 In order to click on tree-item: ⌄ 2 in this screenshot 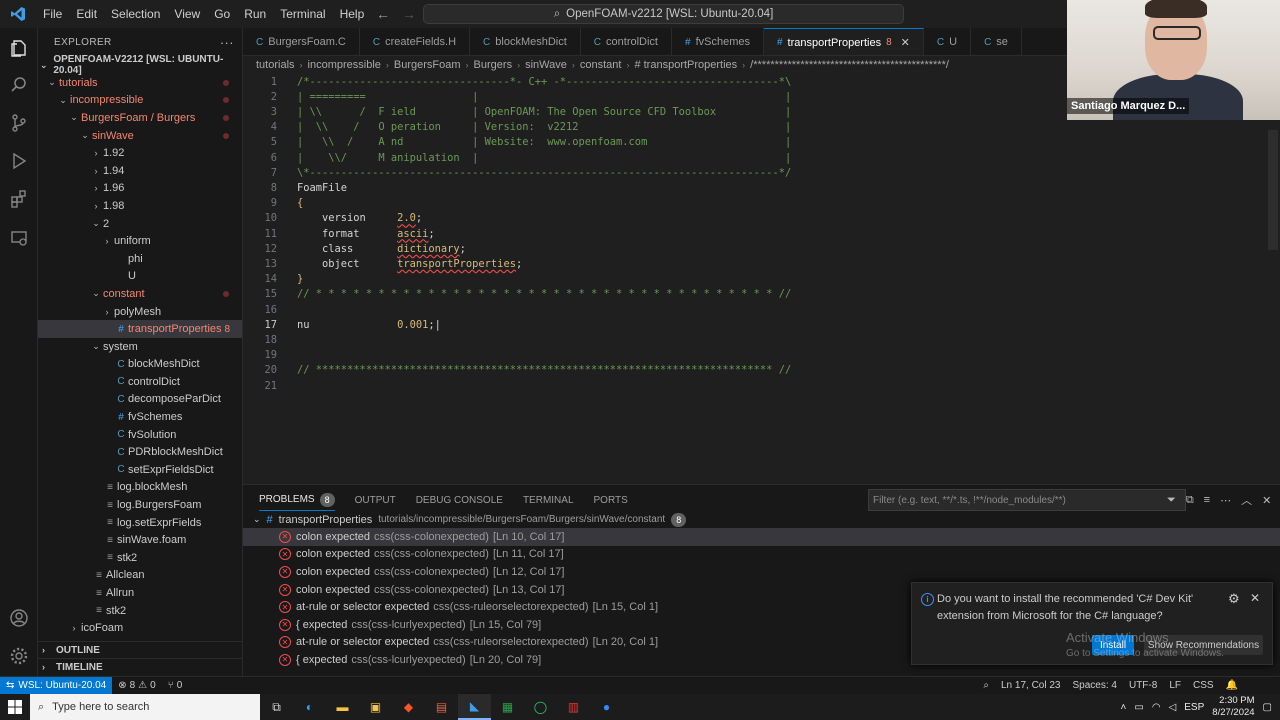, I will do `click(140, 224)`.